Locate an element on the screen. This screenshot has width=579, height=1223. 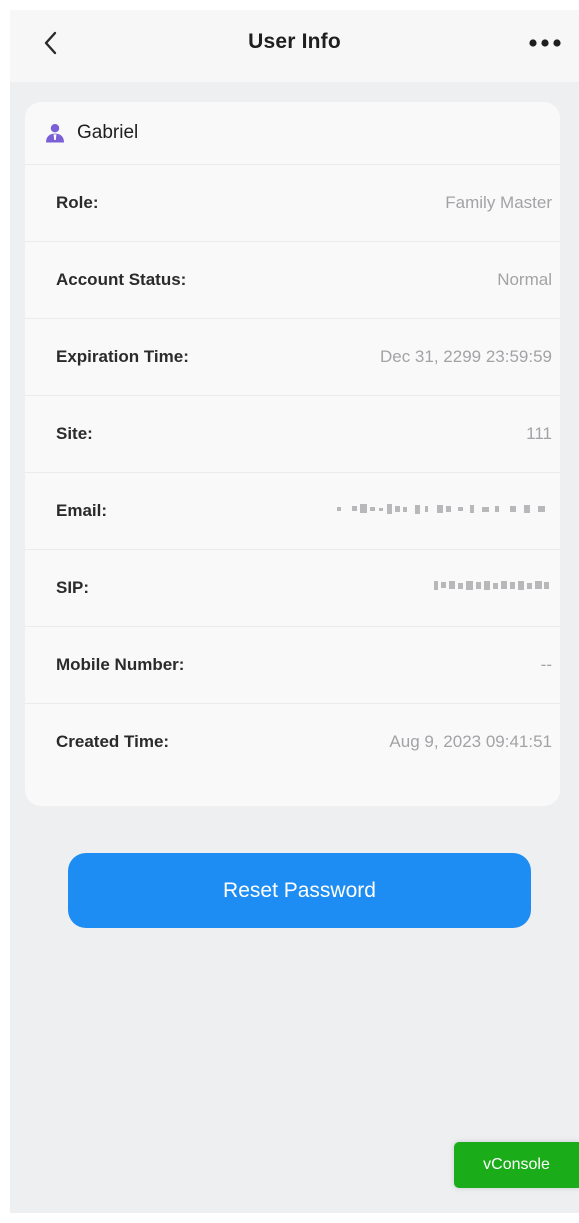
account-status-label: Account Status: is located at coordinates (121, 279).